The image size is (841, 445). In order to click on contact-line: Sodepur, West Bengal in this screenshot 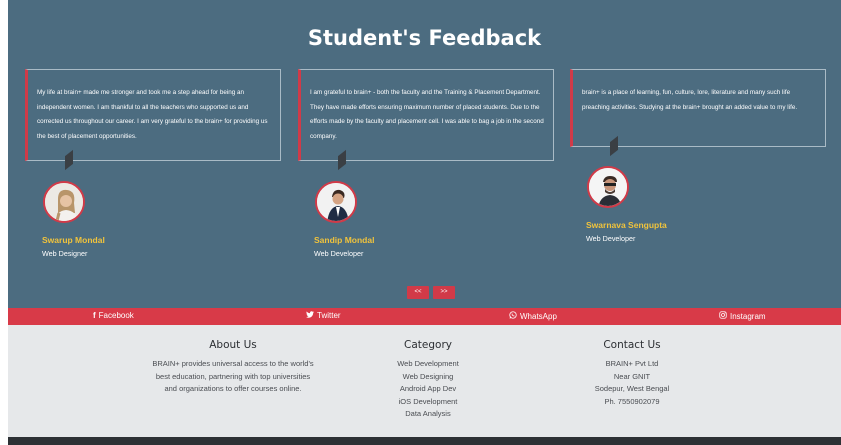, I will do `click(632, 388)`.